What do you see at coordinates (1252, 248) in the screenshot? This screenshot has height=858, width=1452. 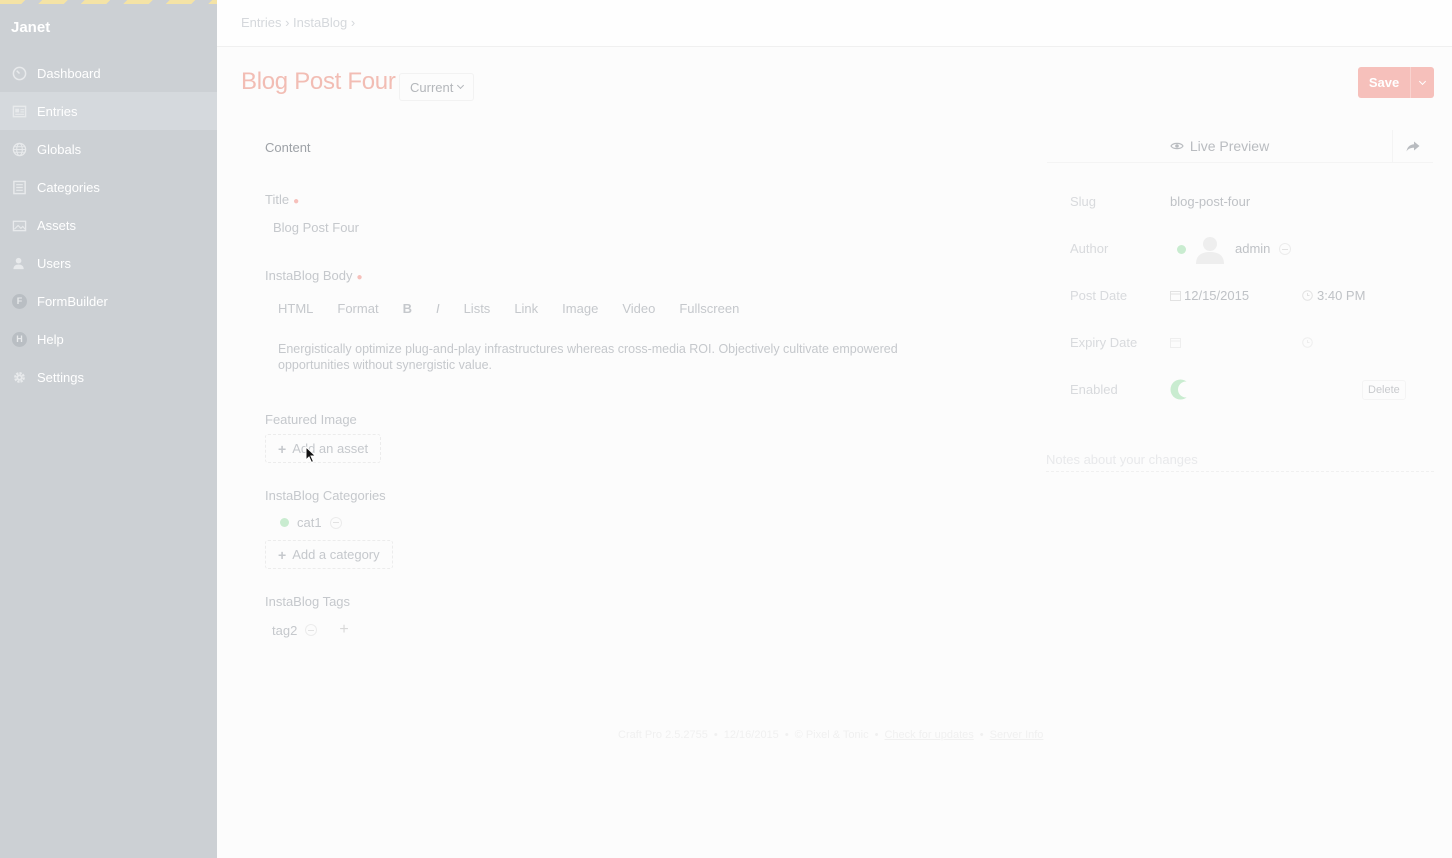 I see `author-field: admin` at bounding box center [1252, 248].